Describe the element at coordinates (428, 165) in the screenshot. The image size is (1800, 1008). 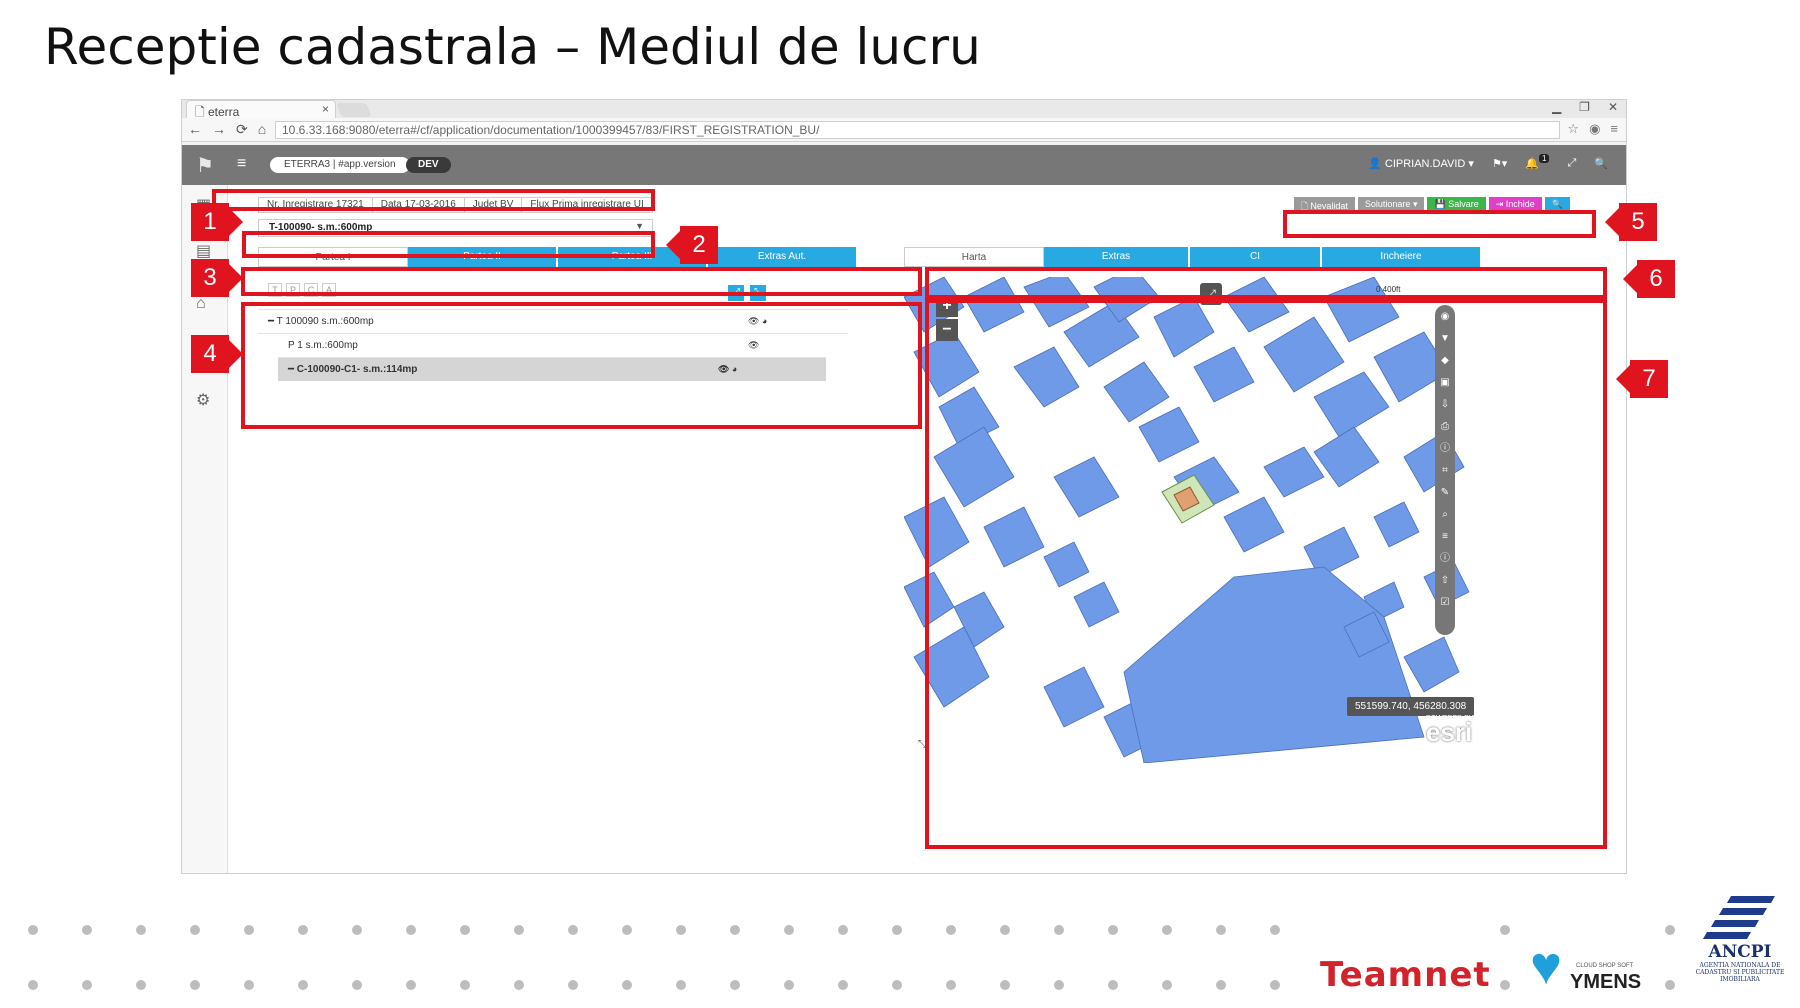
I see `dev-badge: DEV` at that location.